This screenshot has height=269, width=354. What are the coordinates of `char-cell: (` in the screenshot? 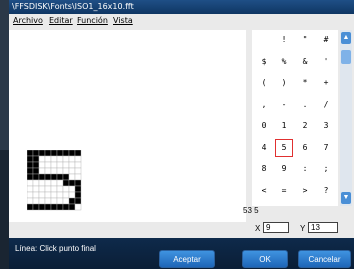 It's located at (264, 83).